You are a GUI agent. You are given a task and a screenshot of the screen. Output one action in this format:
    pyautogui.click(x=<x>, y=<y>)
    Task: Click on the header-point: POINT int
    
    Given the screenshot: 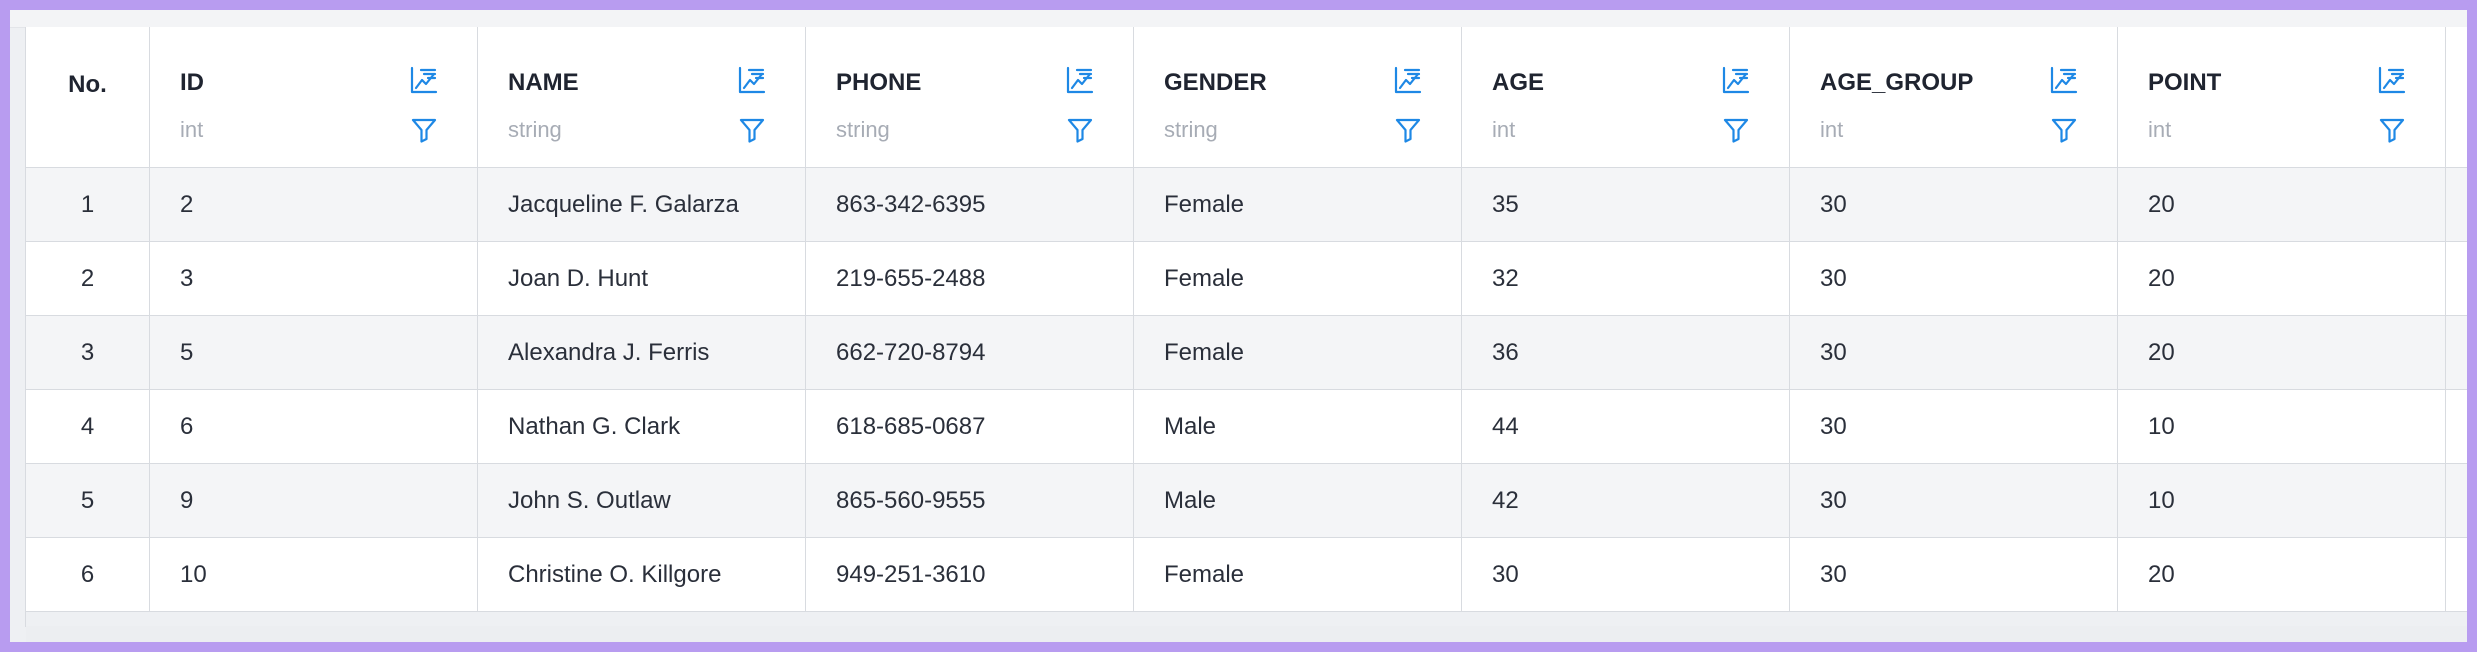 What is the action you would take?
    pyautogui.click(x=2282, y=97)
    